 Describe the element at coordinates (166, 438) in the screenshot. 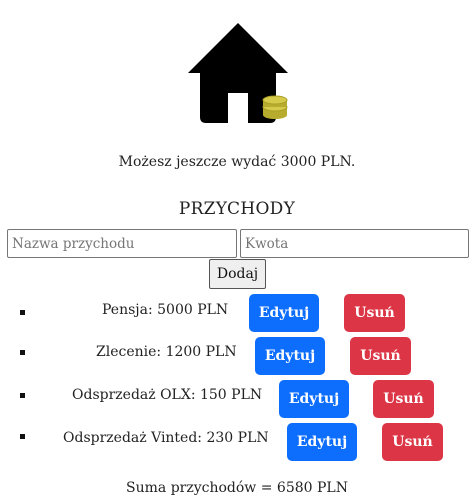

I see `income-item-label: Odsprzedaż Vinted: 230 PLN` at that location.